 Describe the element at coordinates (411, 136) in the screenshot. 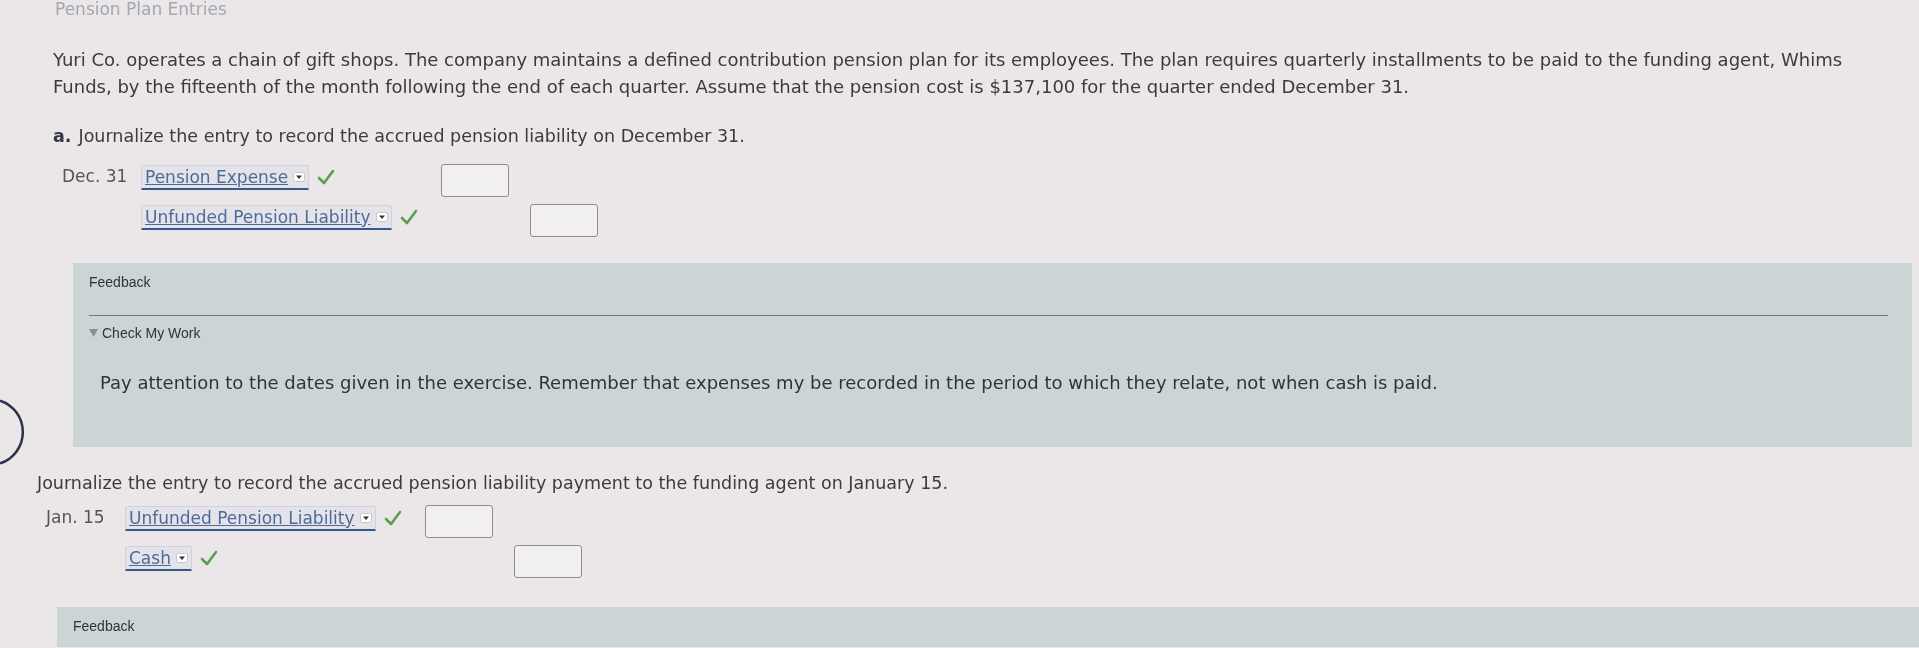

I see `instruction-text: Journalize the entry to record the accrued pension liability on December 31.` at that location.